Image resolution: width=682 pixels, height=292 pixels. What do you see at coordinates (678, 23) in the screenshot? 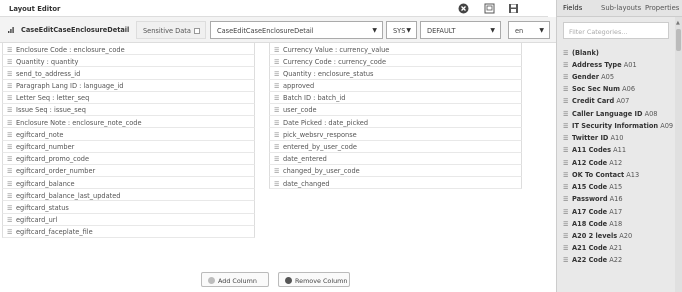
I see `scroll-up-icon: ▲` at bounding box center [678, 23].